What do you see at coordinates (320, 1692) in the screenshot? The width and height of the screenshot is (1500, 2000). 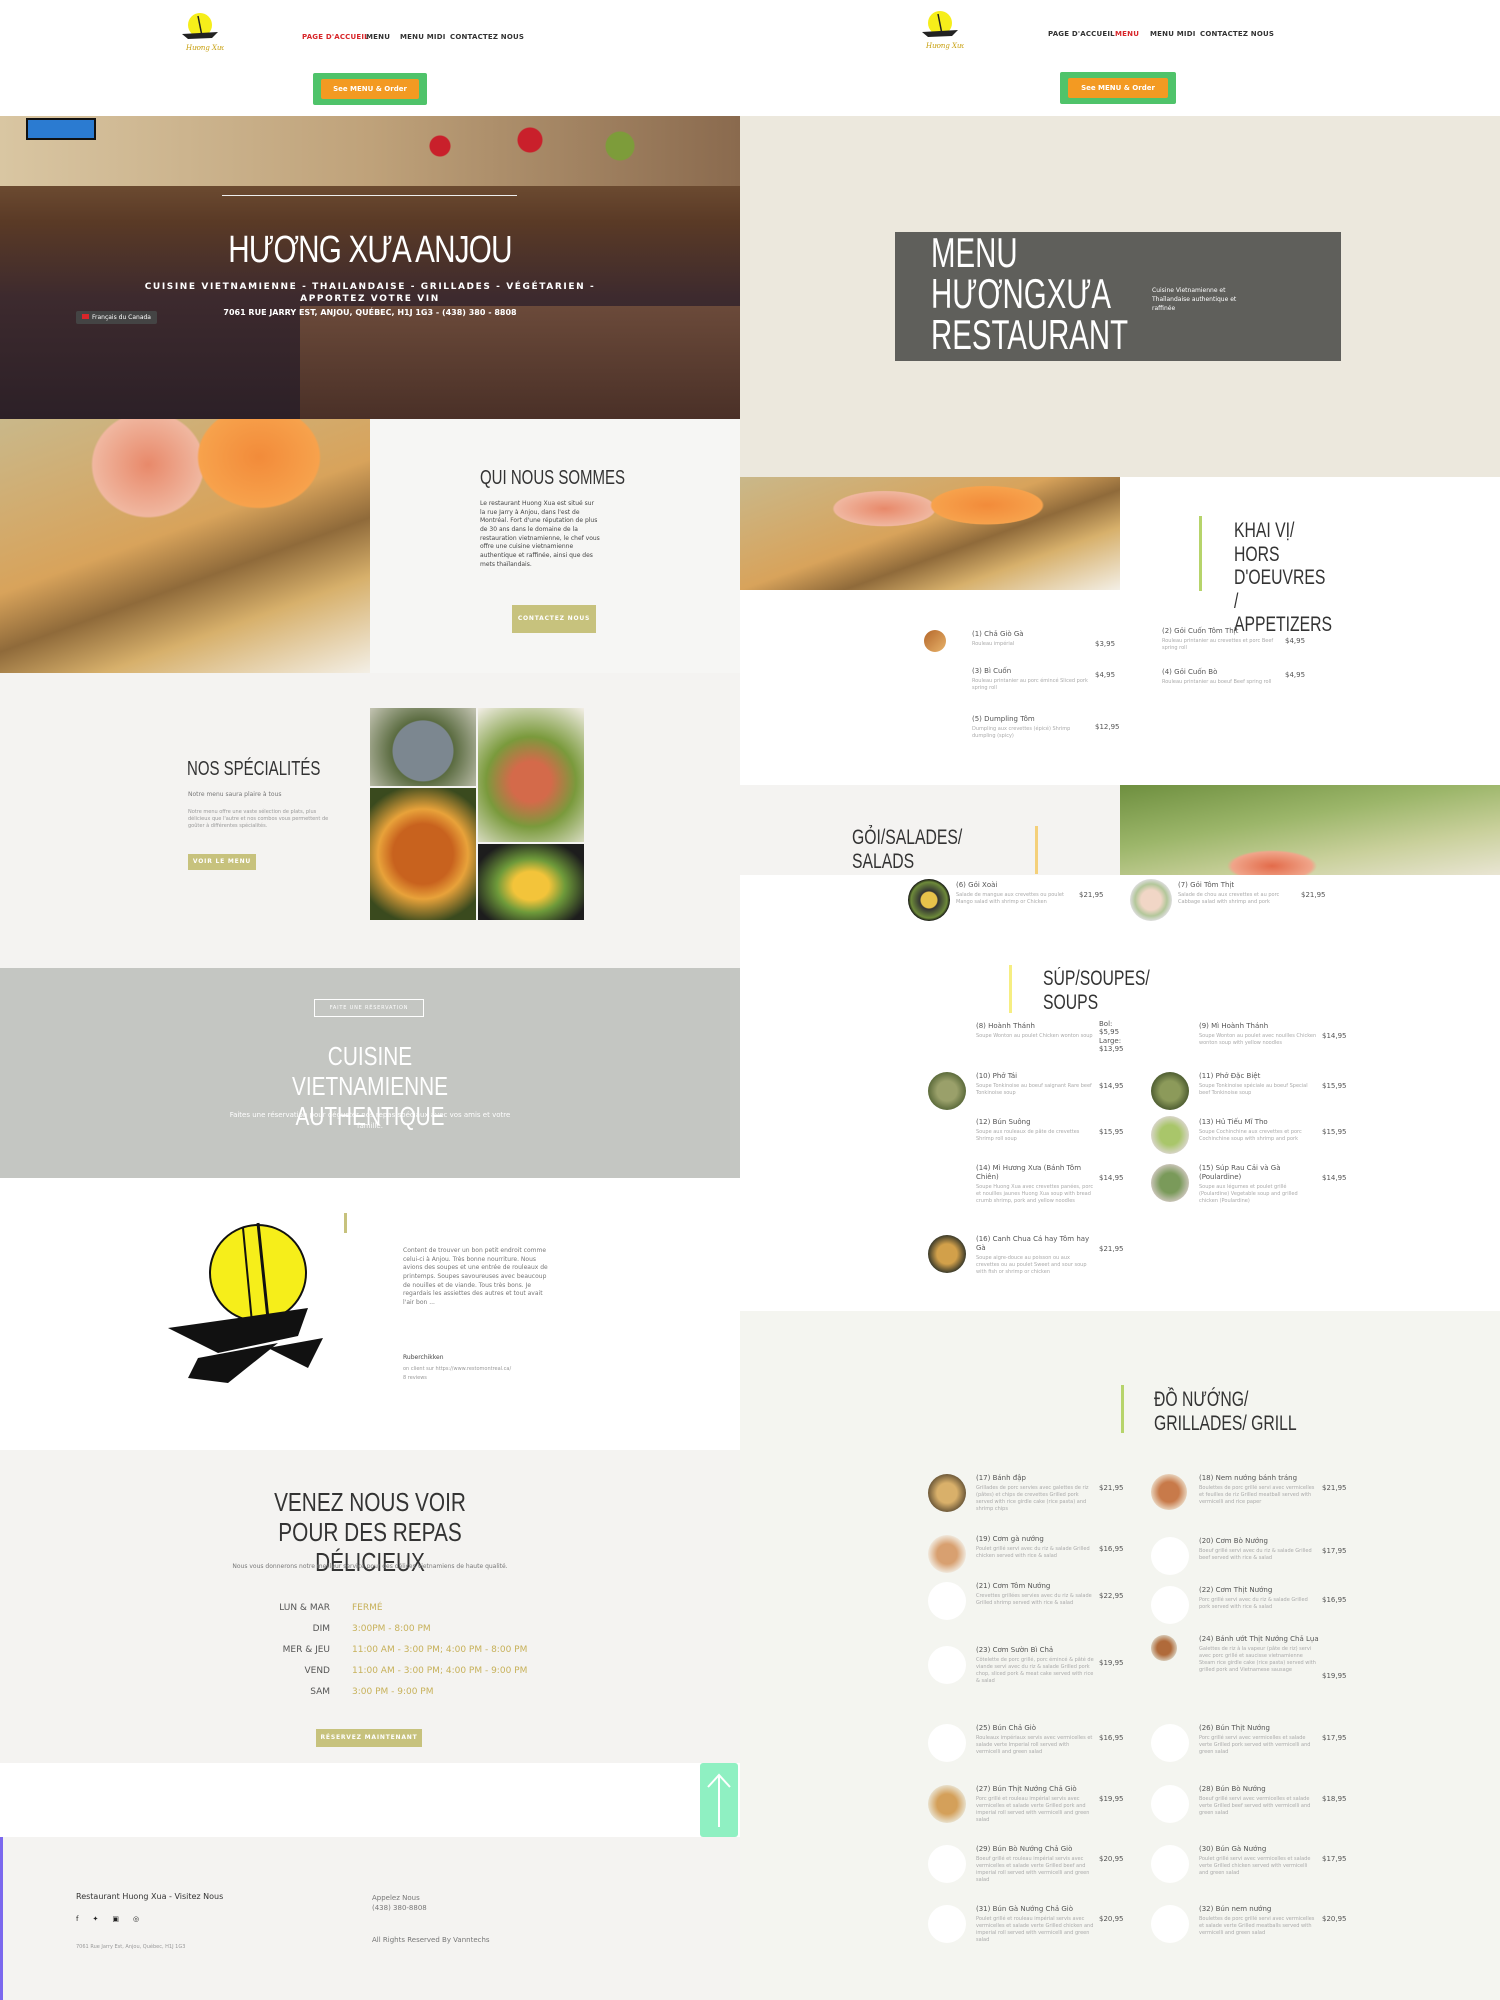 I see `hours-day: SAM` at bounding box center [320, 1692].